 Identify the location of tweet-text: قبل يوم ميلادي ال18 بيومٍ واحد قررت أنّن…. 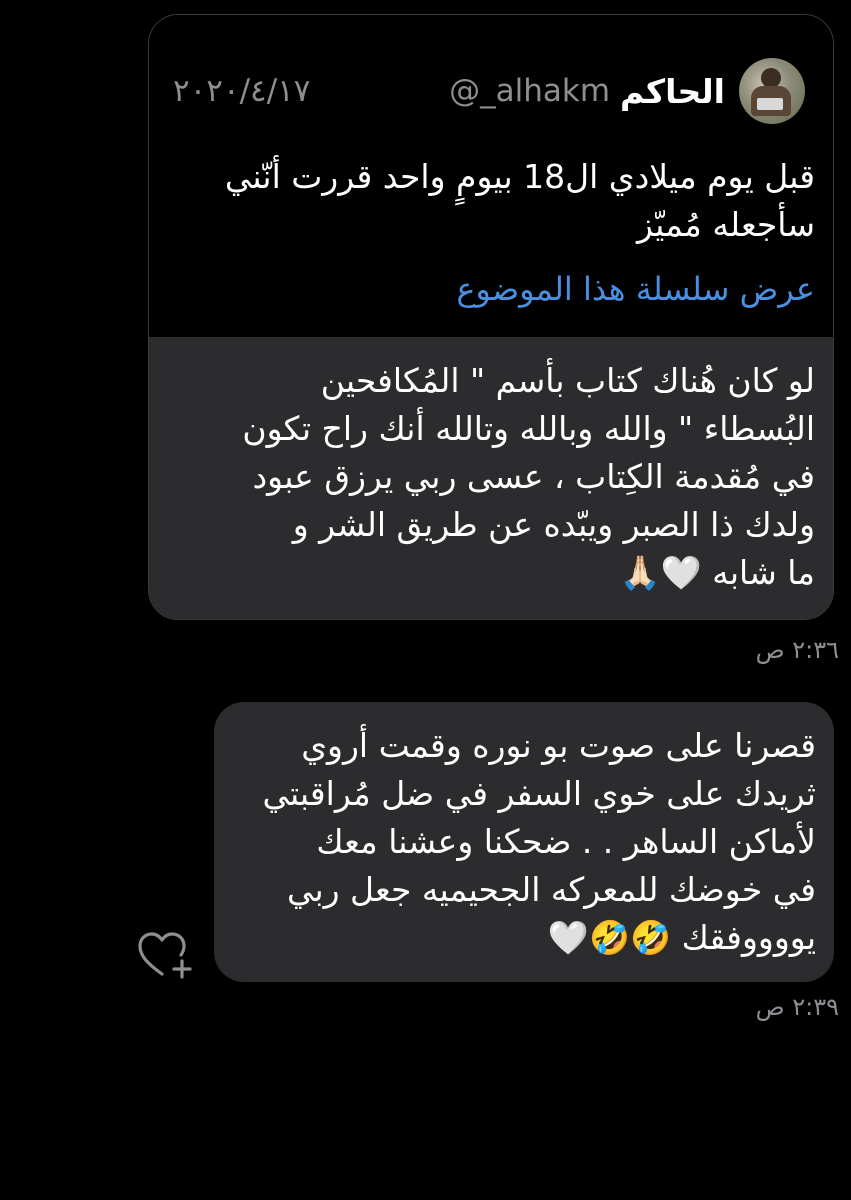
(519, 200).